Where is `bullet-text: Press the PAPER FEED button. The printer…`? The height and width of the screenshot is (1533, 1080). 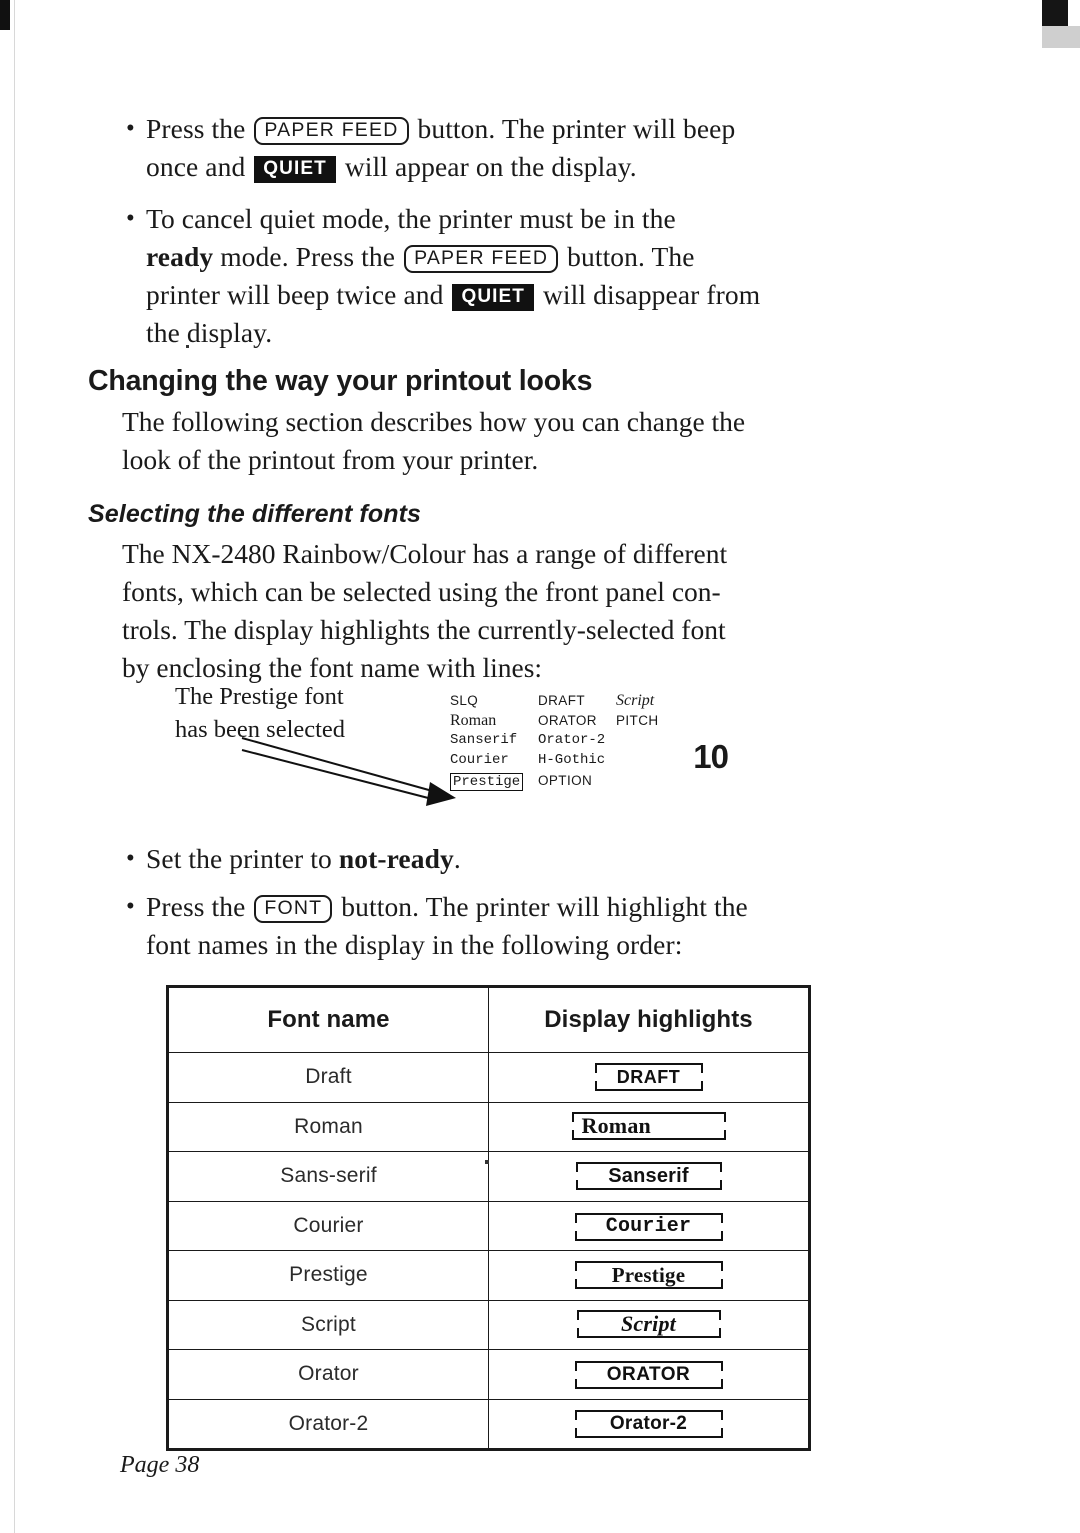 bullet-text: Press the PAPER FEED button. The printer… is located at coordinates (441, 148).